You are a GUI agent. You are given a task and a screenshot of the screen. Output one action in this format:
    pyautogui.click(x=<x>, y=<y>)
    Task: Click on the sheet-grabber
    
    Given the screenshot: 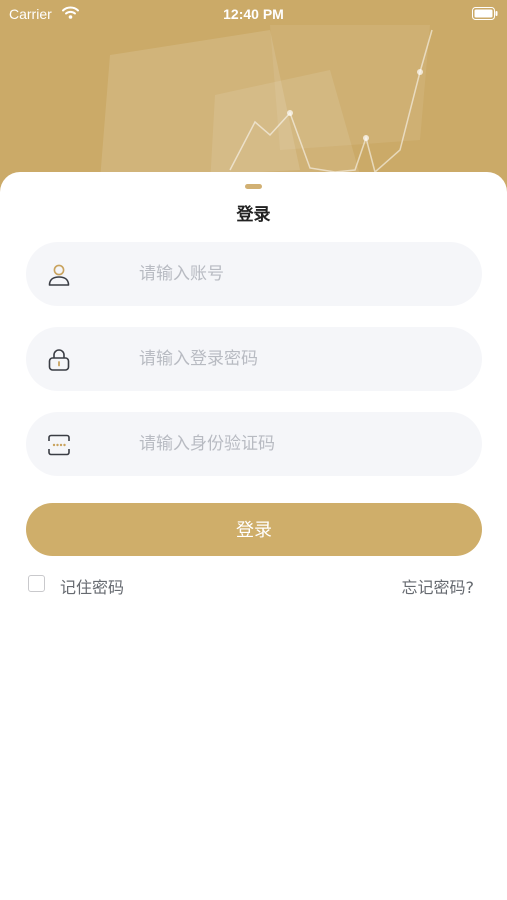 What is the action you would take?
    pyautogui.click(x=253, y=186)
    